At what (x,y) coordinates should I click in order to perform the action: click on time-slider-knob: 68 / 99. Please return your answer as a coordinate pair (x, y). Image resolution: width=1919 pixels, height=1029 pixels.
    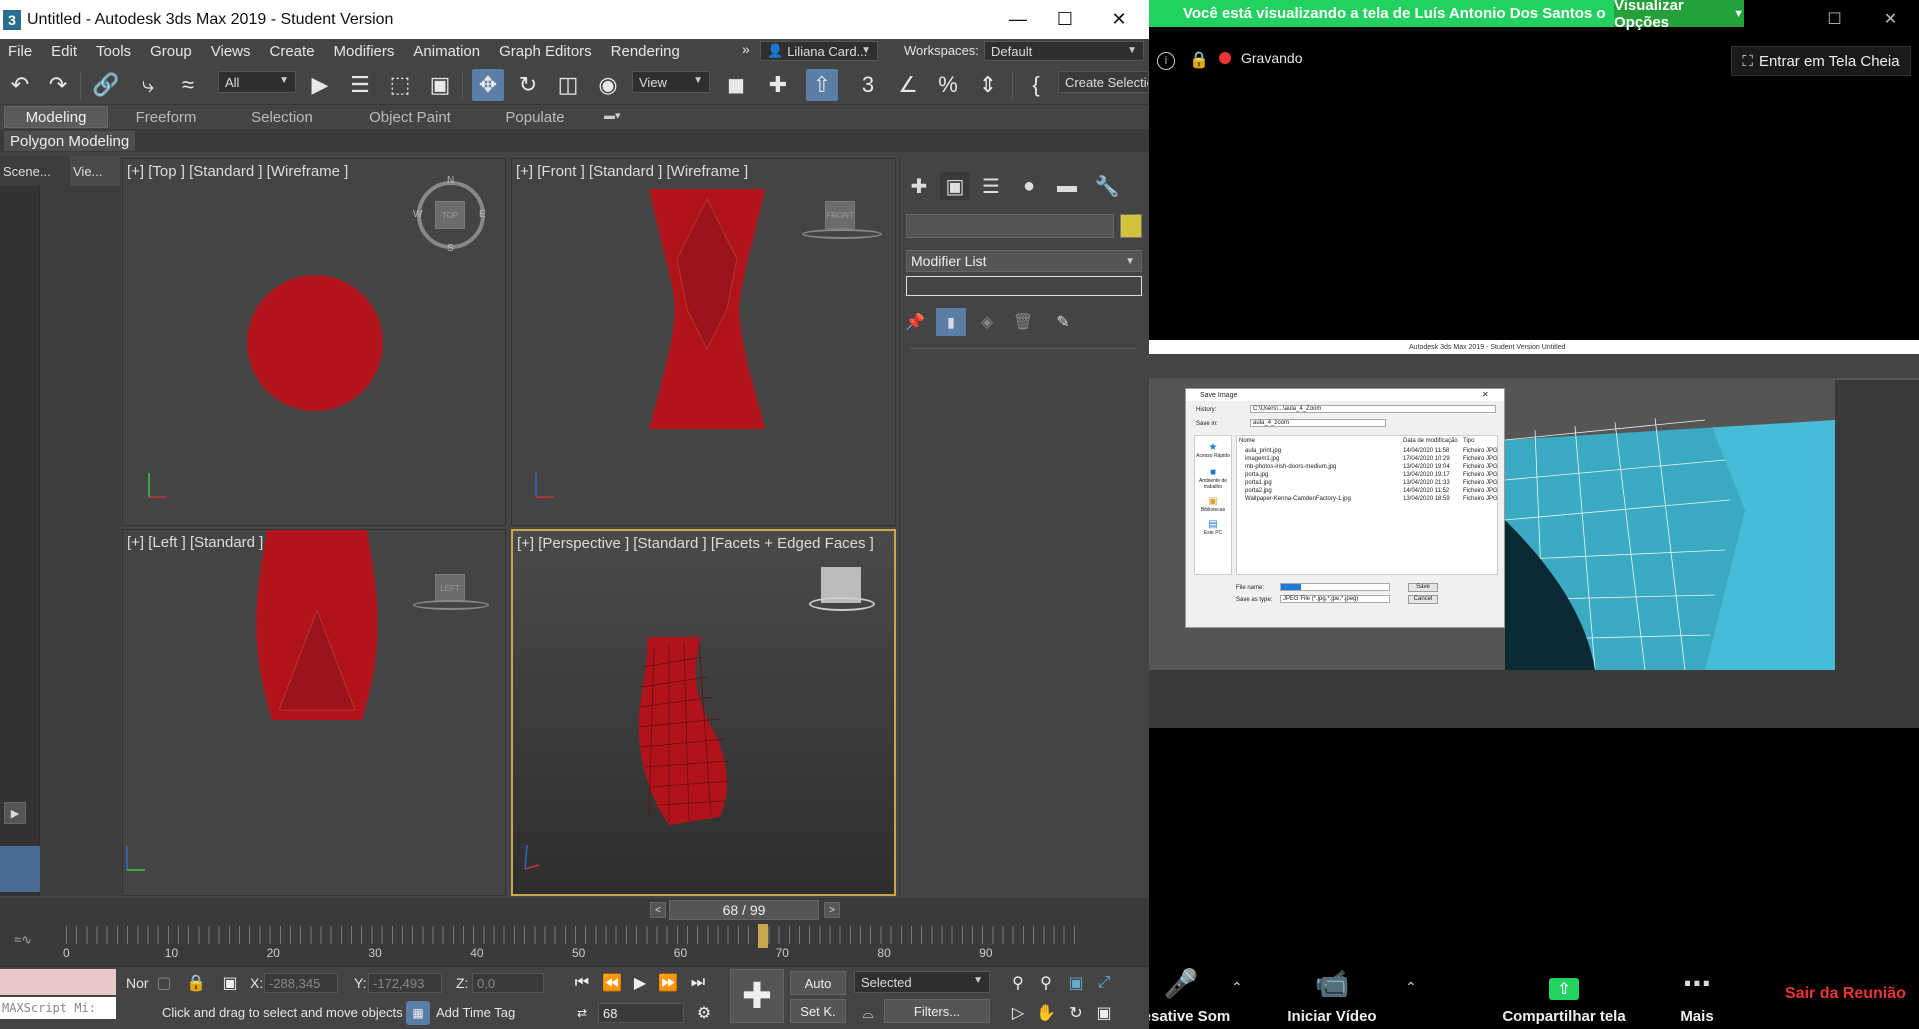
    Looking at the image, I should click on (744, 910).